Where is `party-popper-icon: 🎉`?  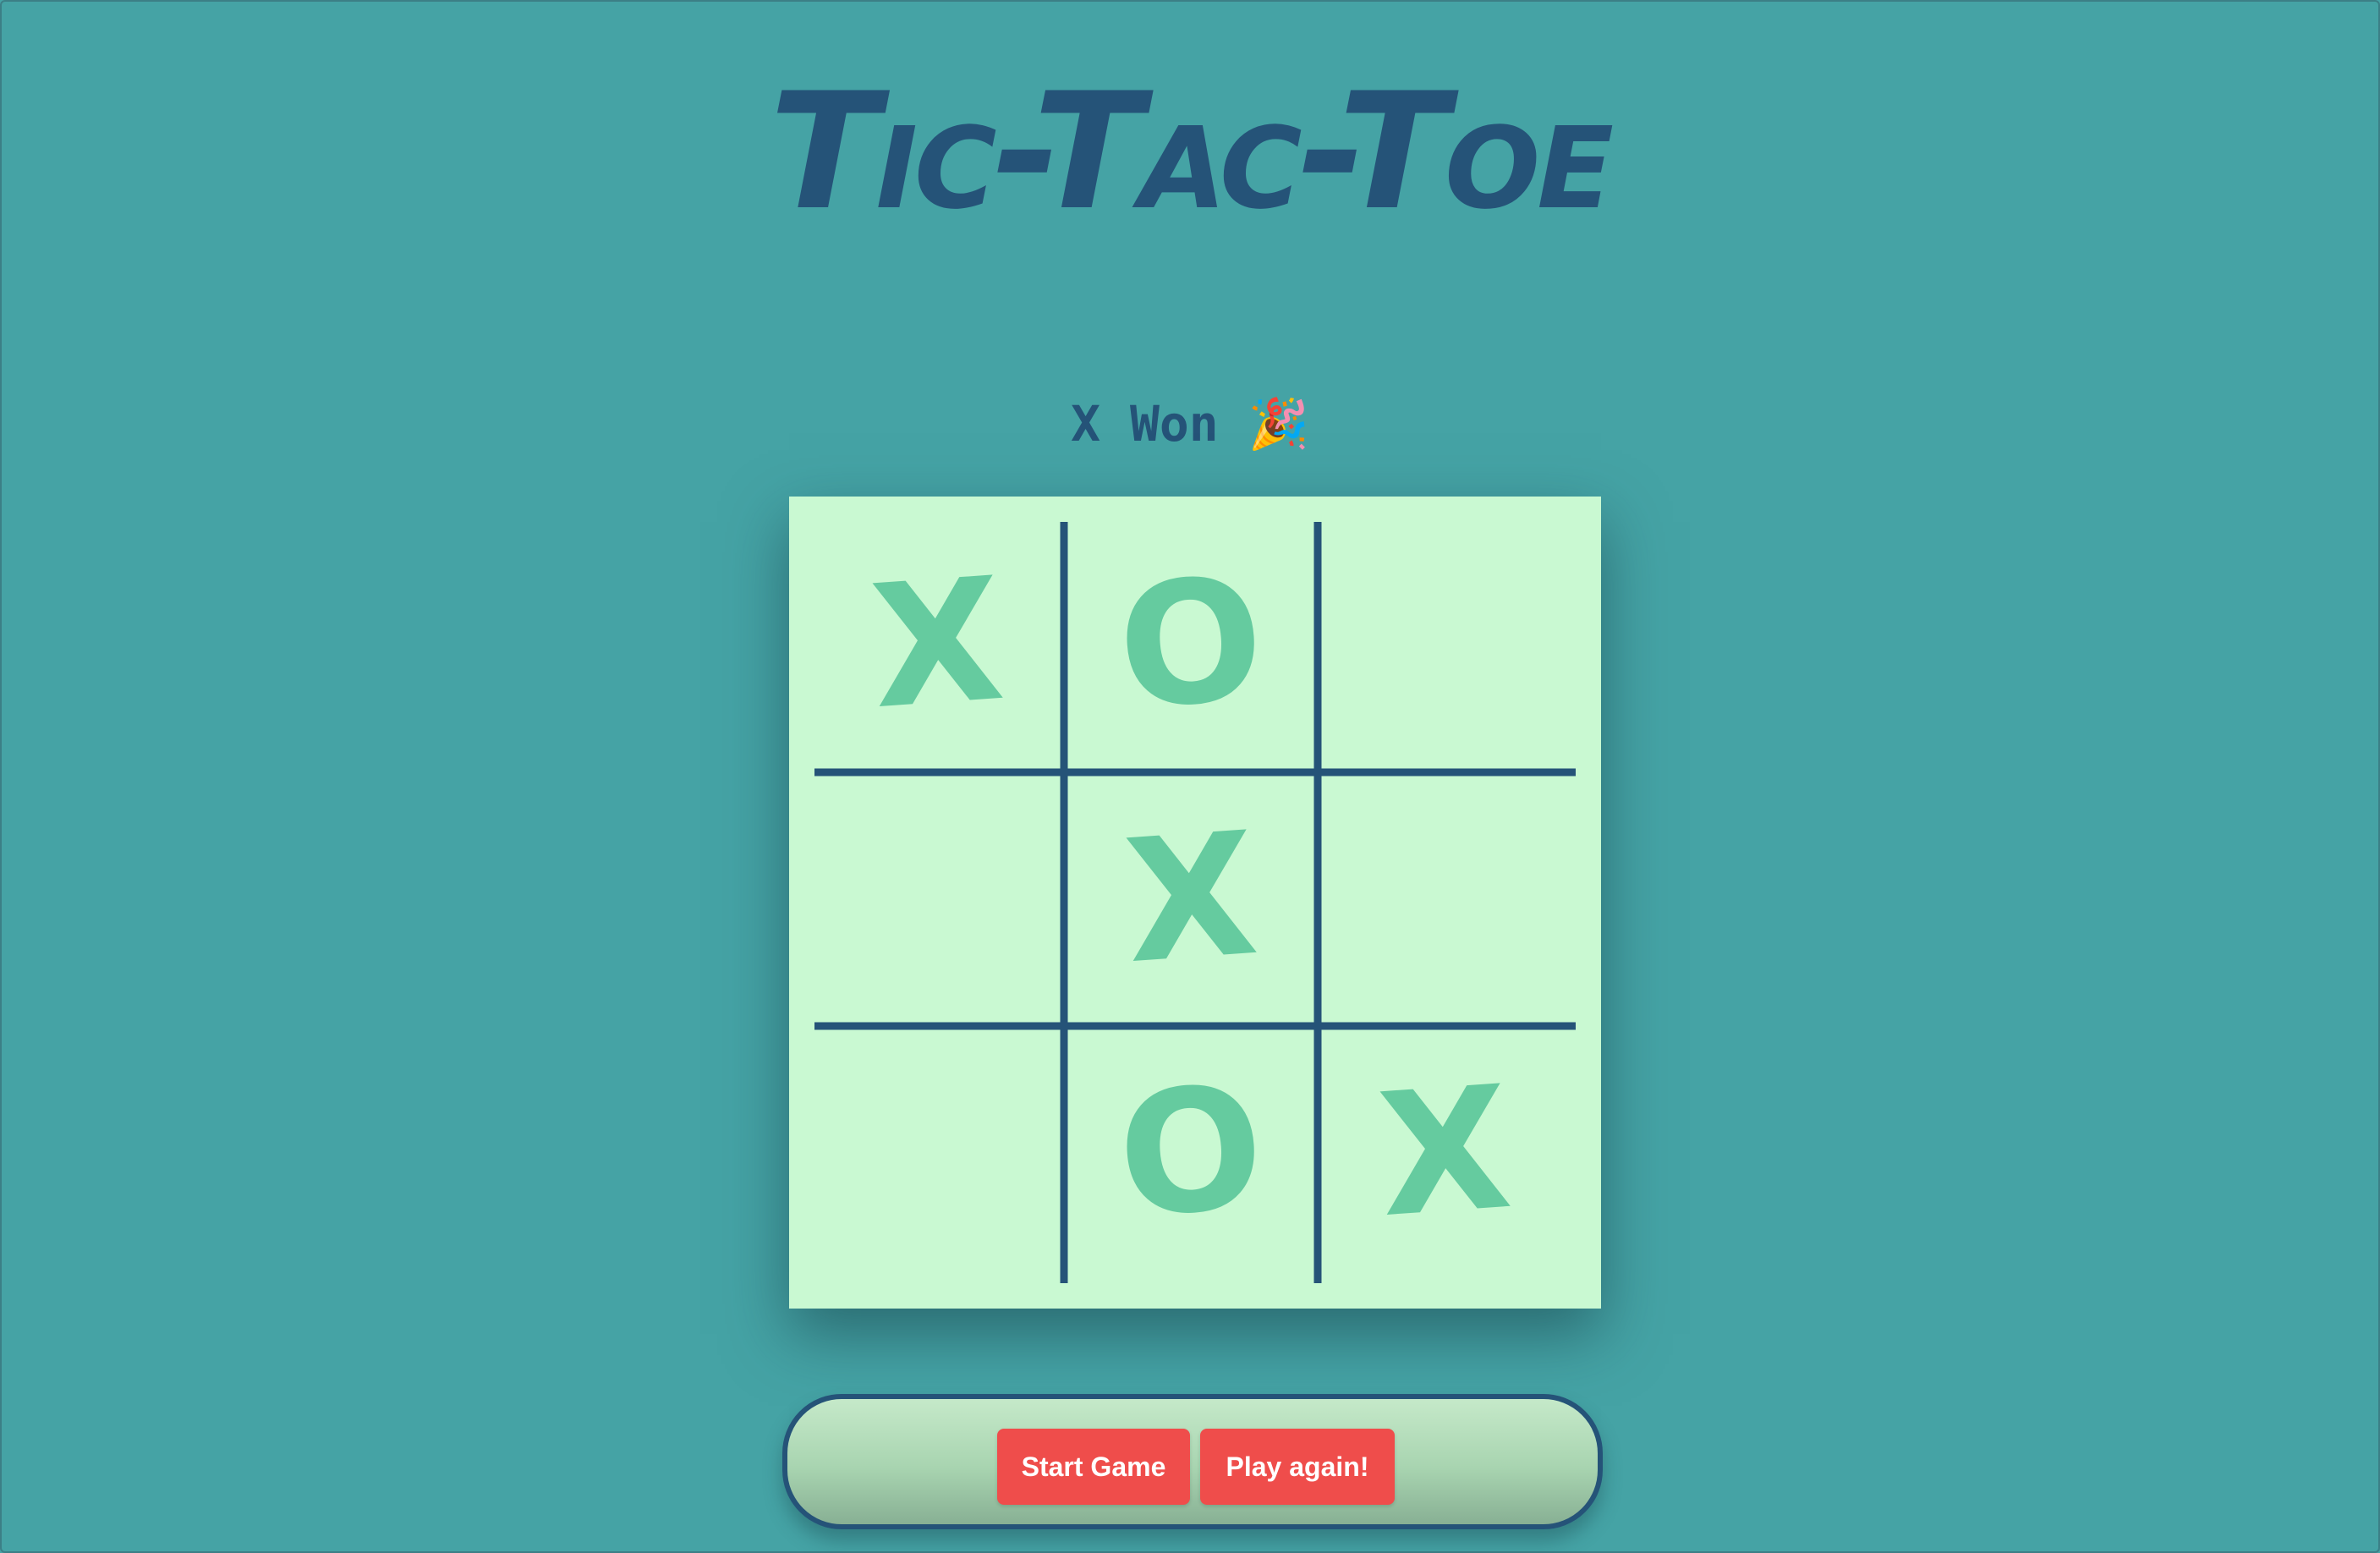 party-popper-icon: 🎉 is located at coordinates (1279, 424).